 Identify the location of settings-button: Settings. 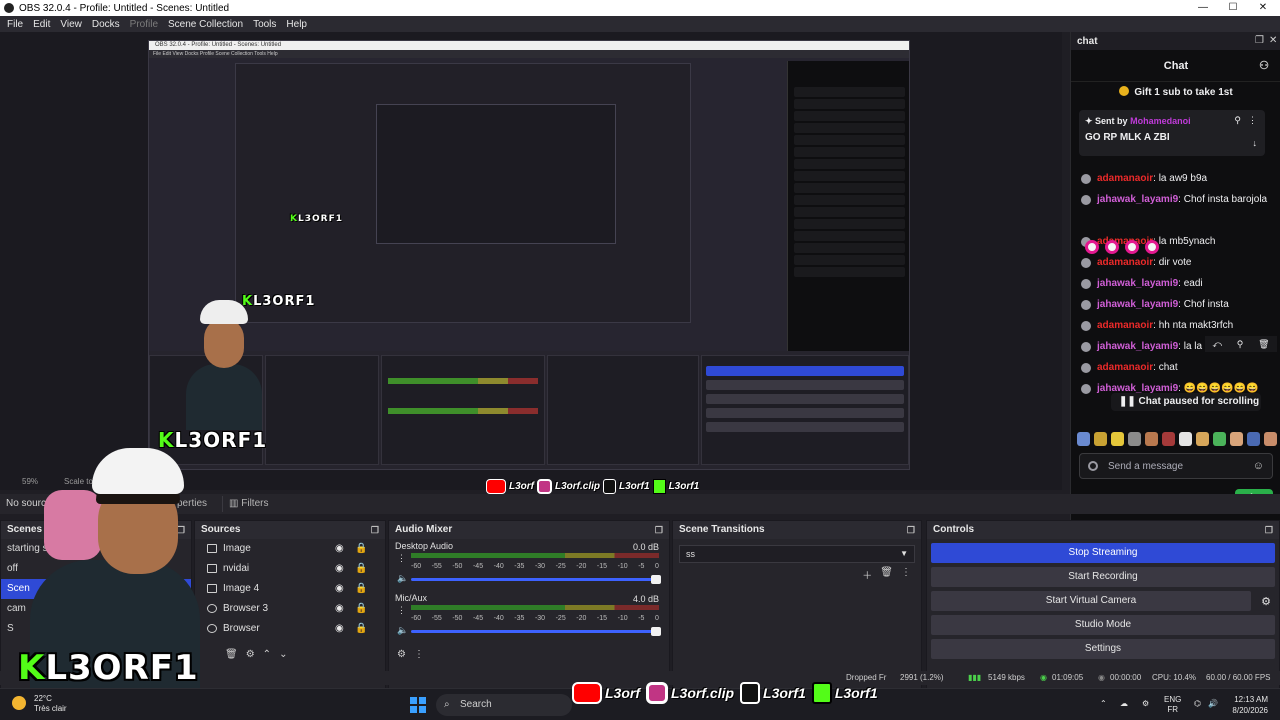
(1103, 649).